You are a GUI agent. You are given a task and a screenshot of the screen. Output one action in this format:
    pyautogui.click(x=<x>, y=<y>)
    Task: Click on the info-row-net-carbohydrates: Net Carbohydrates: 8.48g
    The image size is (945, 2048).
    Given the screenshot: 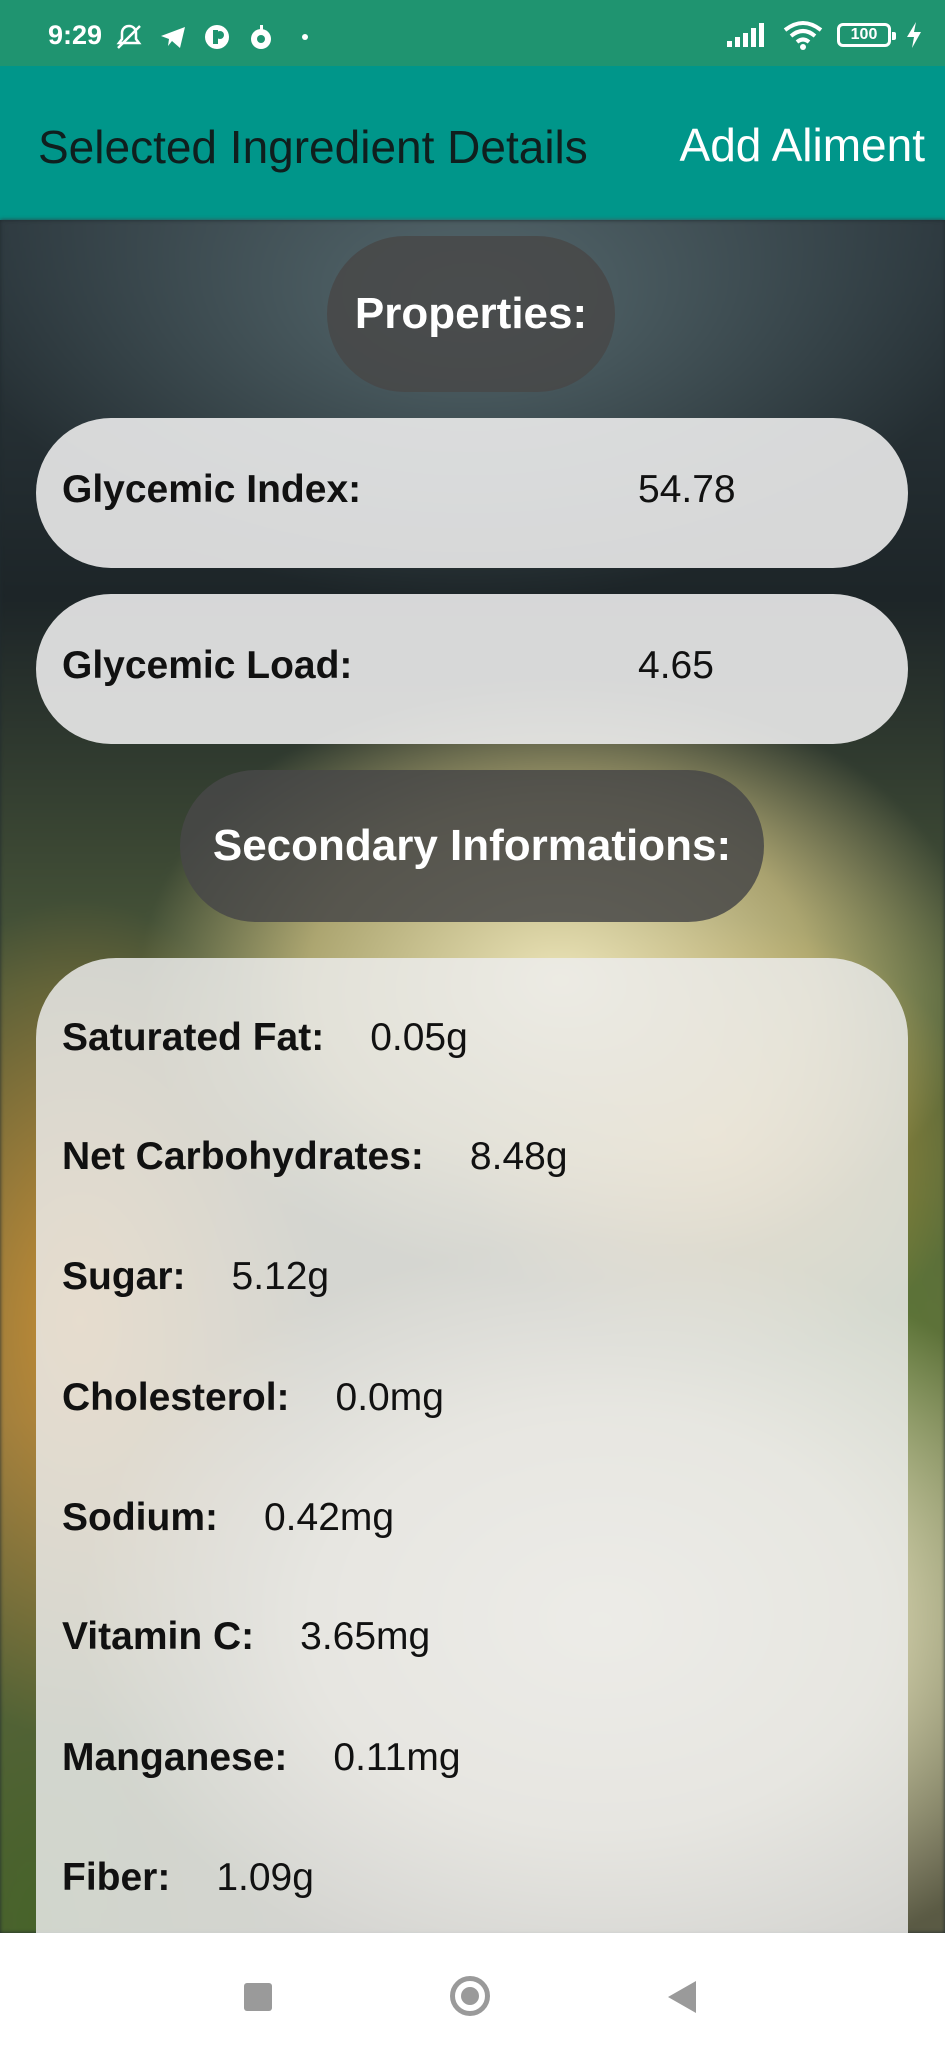 What is the action you would take?
    pyautogui.click(x=315, y=1157)
    